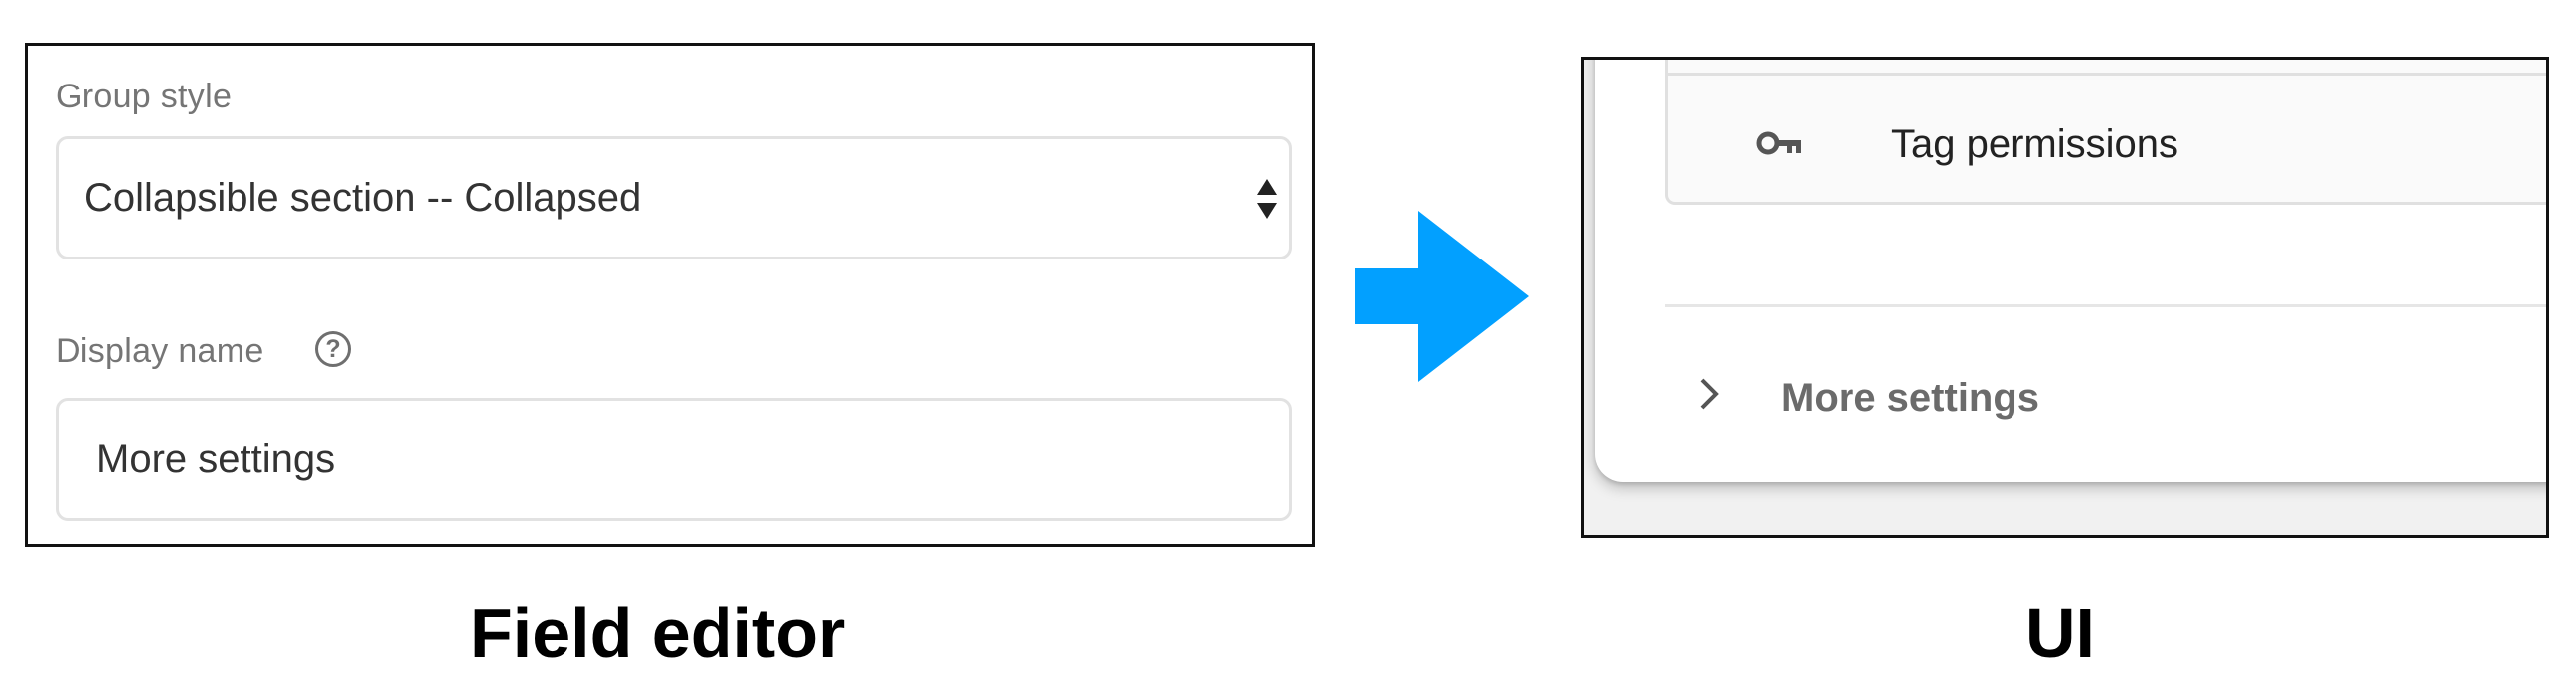 The width and height of the screenshot is (2576, 692). Describe the element at coordinates (1778, 143) in the screenshot. I see `key-icon` at that location.